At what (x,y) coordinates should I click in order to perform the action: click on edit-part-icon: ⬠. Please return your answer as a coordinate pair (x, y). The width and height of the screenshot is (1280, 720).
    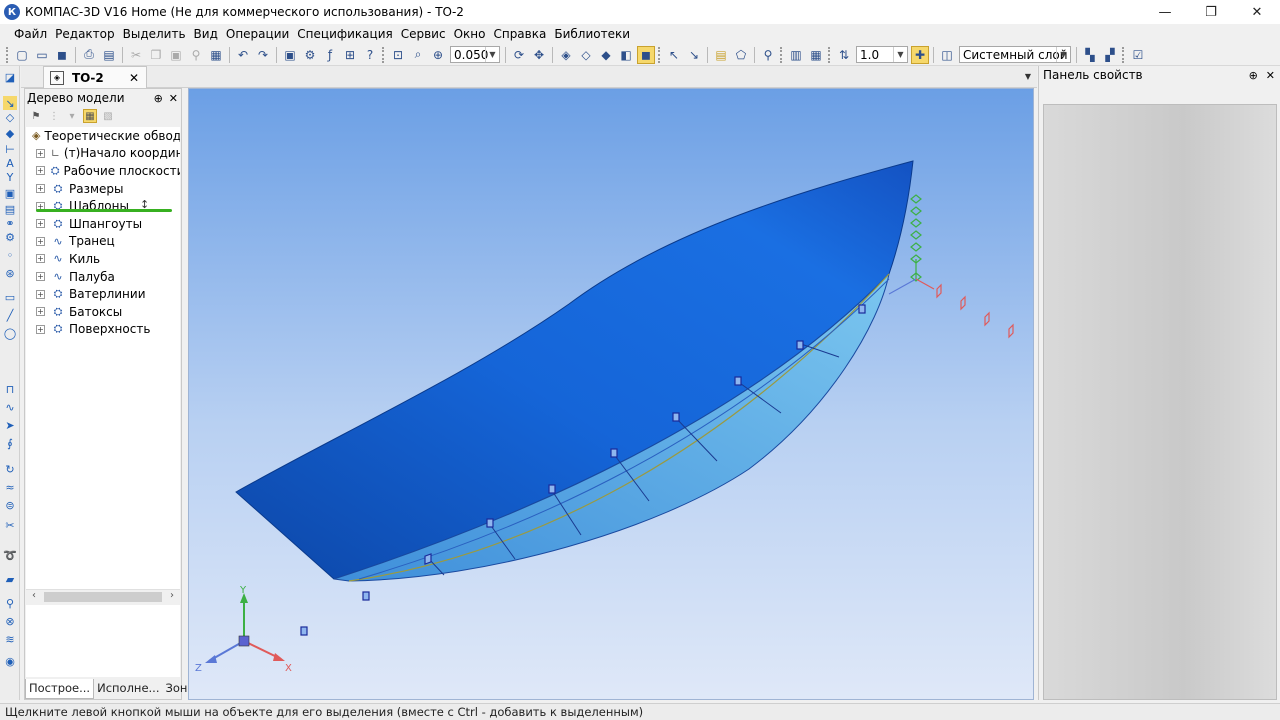
    Looking at the image, I should click on (741, 55).